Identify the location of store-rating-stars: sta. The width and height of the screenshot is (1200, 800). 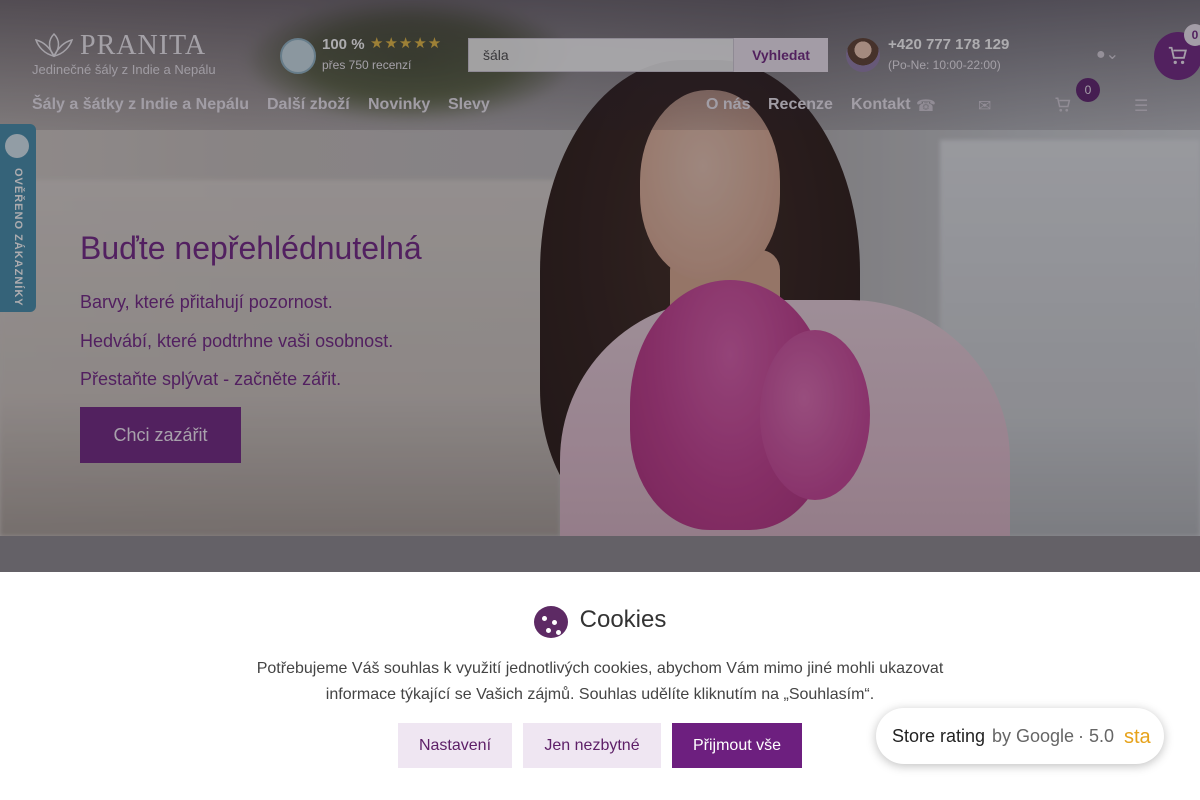
(1137, 737).